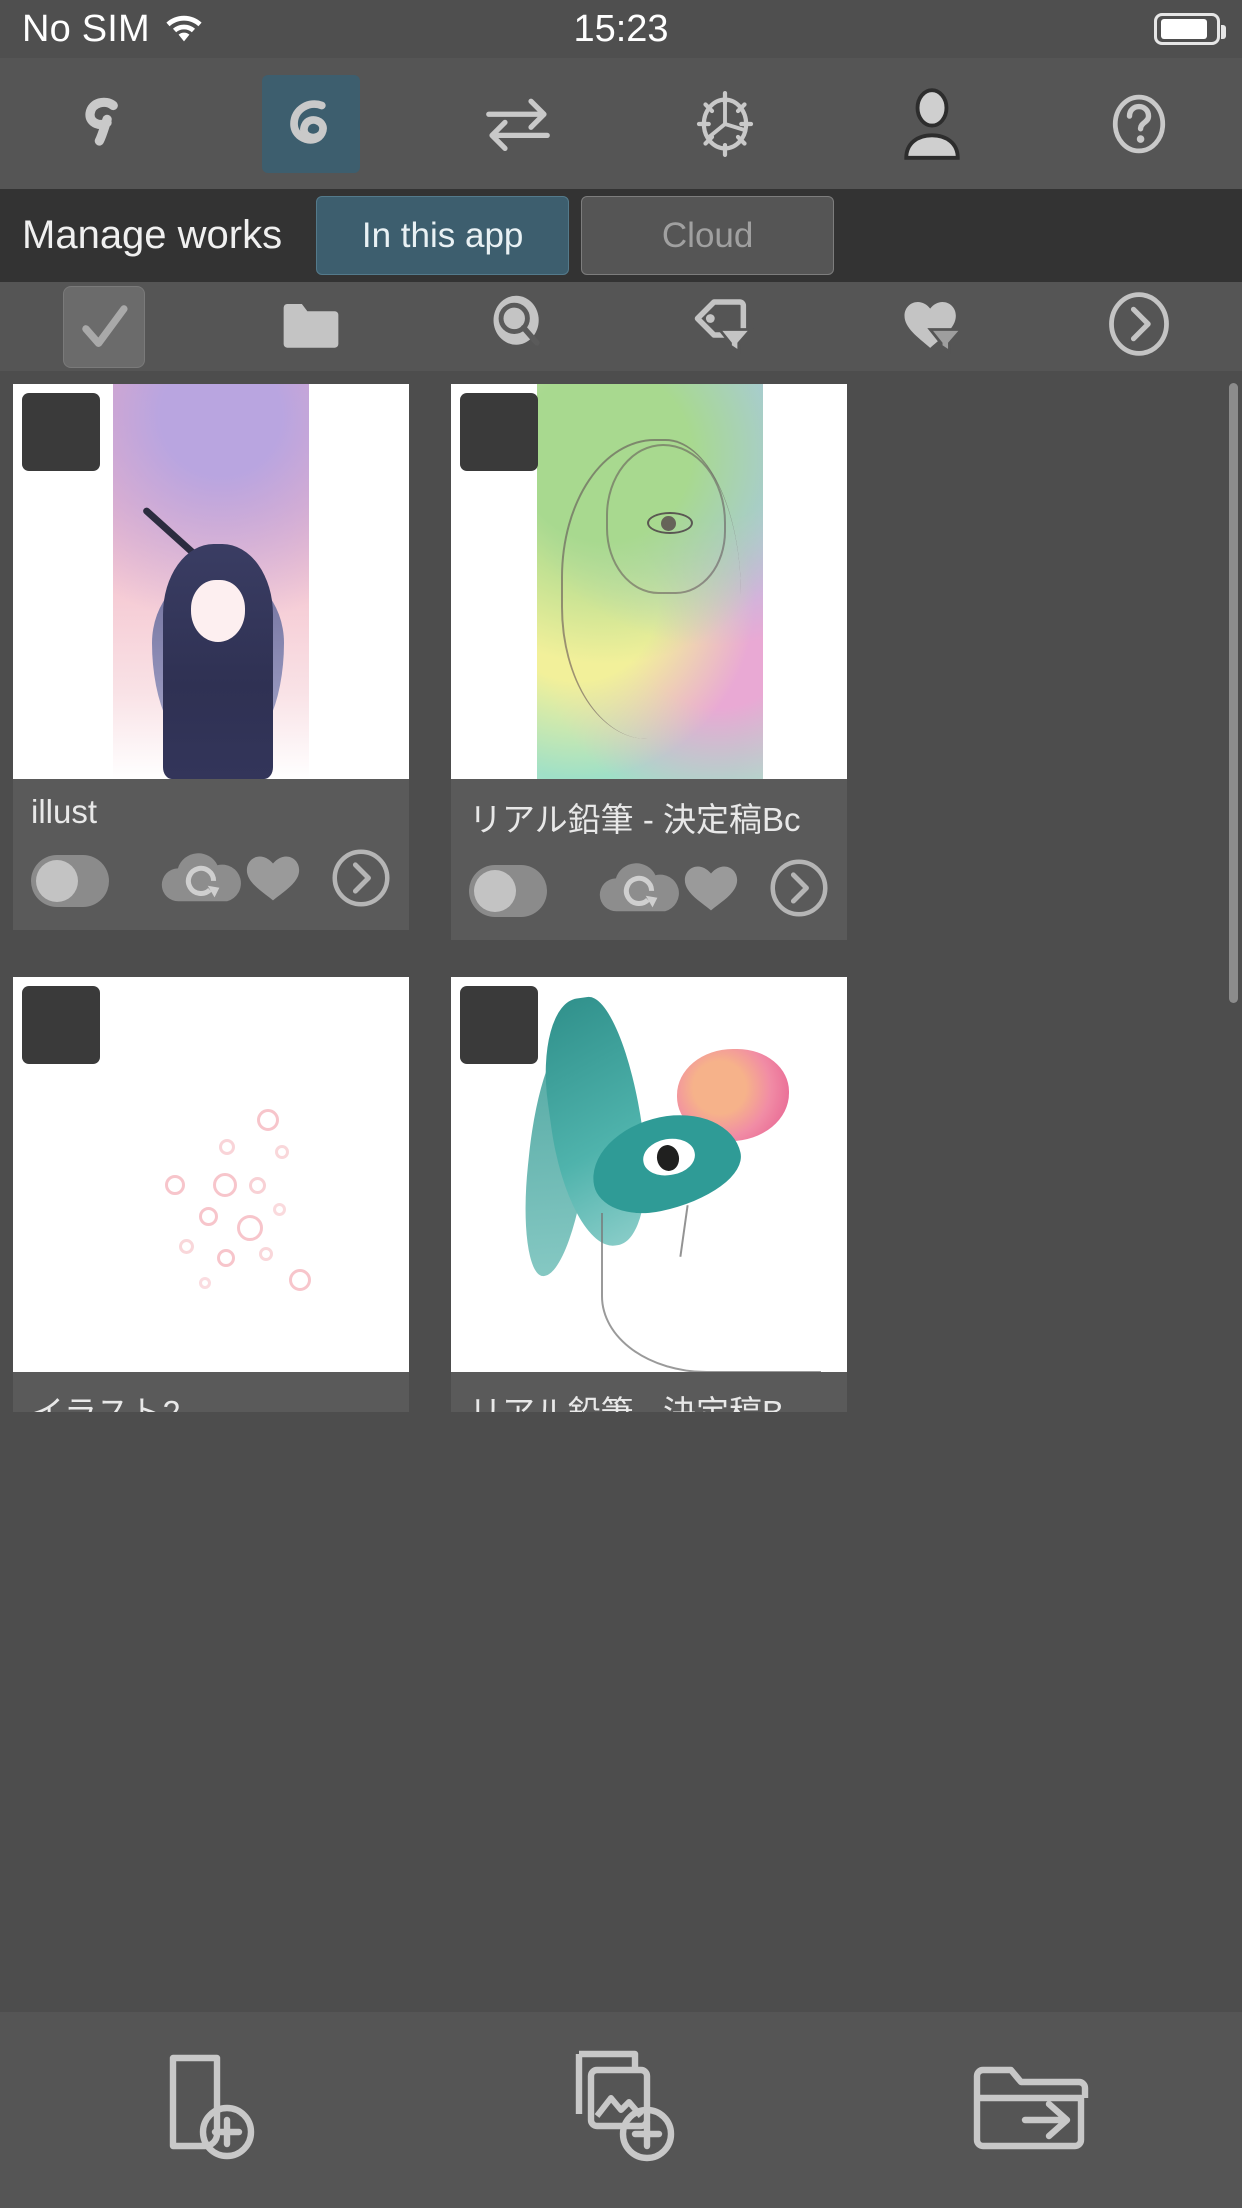  I want to click on open-folder-icon, so click(1035, 2110).